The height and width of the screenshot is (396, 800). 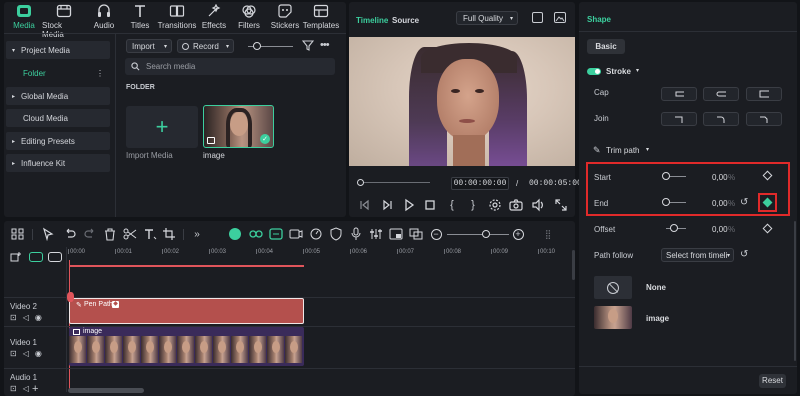 What do you see at coordinates (613, 287) in the screenshot?
I see `path-option-none-thumb` at bounding box center [613, 287].